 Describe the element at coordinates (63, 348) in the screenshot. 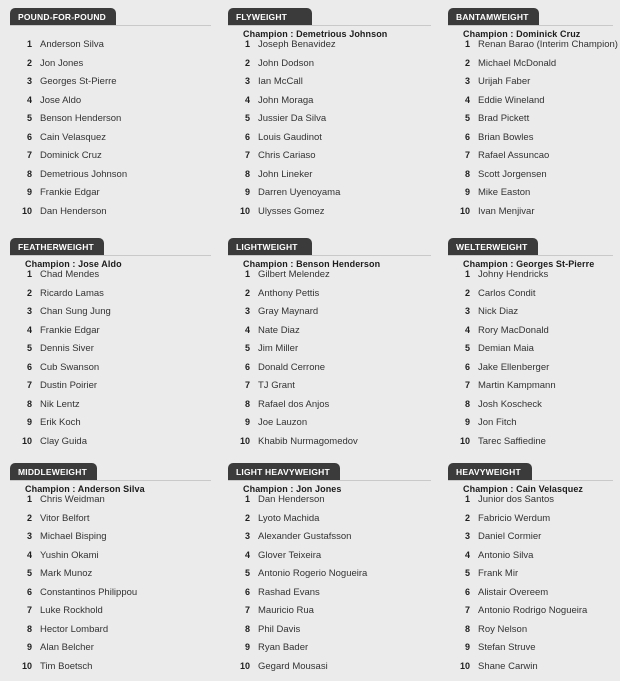

I see `fighter-name: Dennis Siver` at that location.